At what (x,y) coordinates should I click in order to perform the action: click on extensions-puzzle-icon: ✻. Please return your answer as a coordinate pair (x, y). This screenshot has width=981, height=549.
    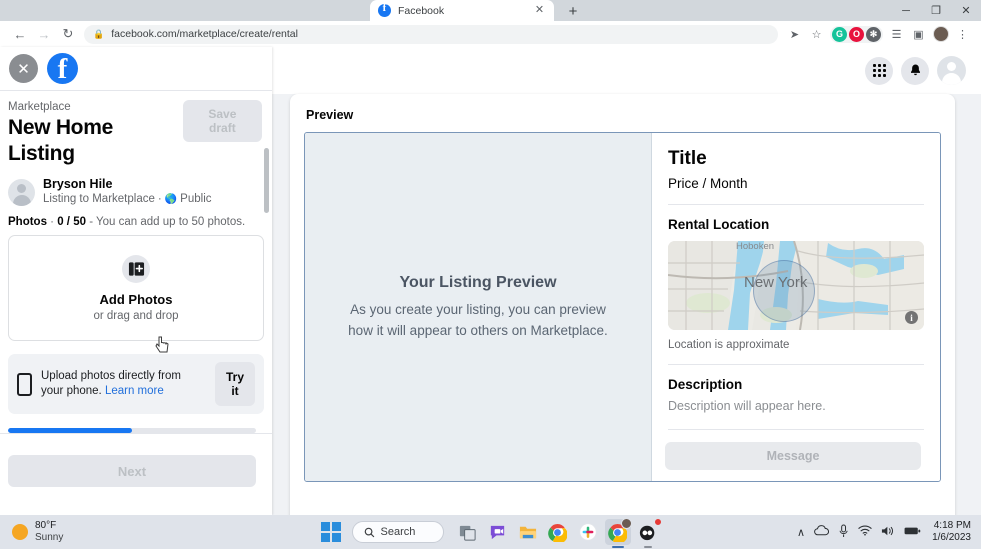
    Looking at the image, I should click on (873, 34).